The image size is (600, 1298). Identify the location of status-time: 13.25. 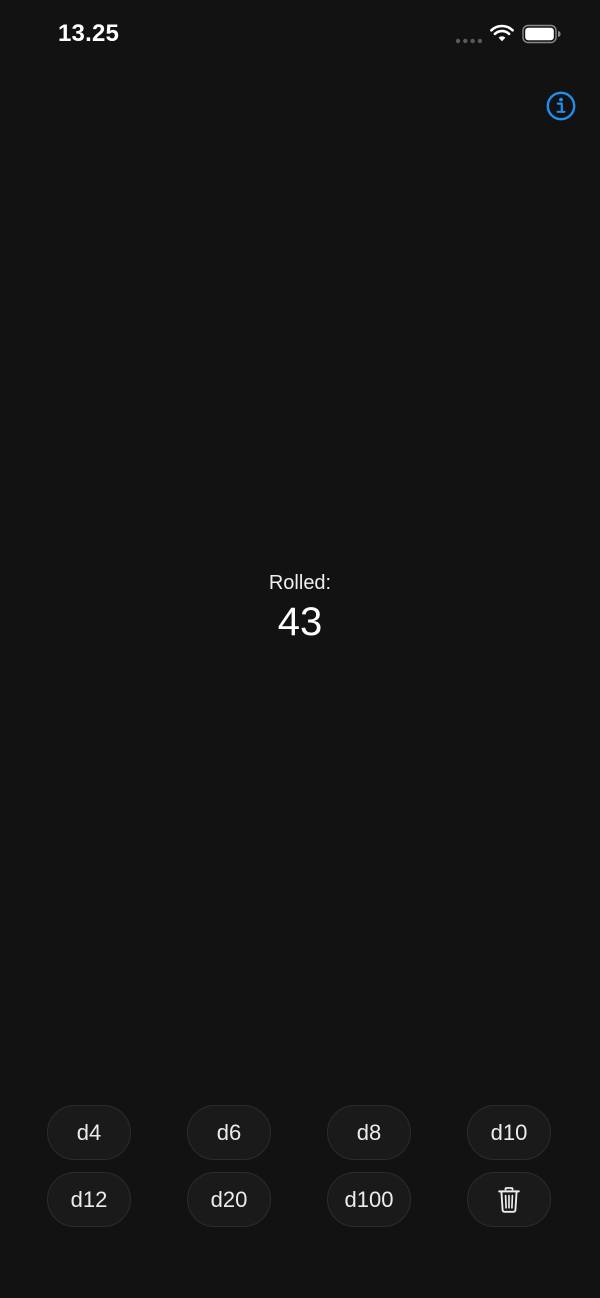
(89, 33).